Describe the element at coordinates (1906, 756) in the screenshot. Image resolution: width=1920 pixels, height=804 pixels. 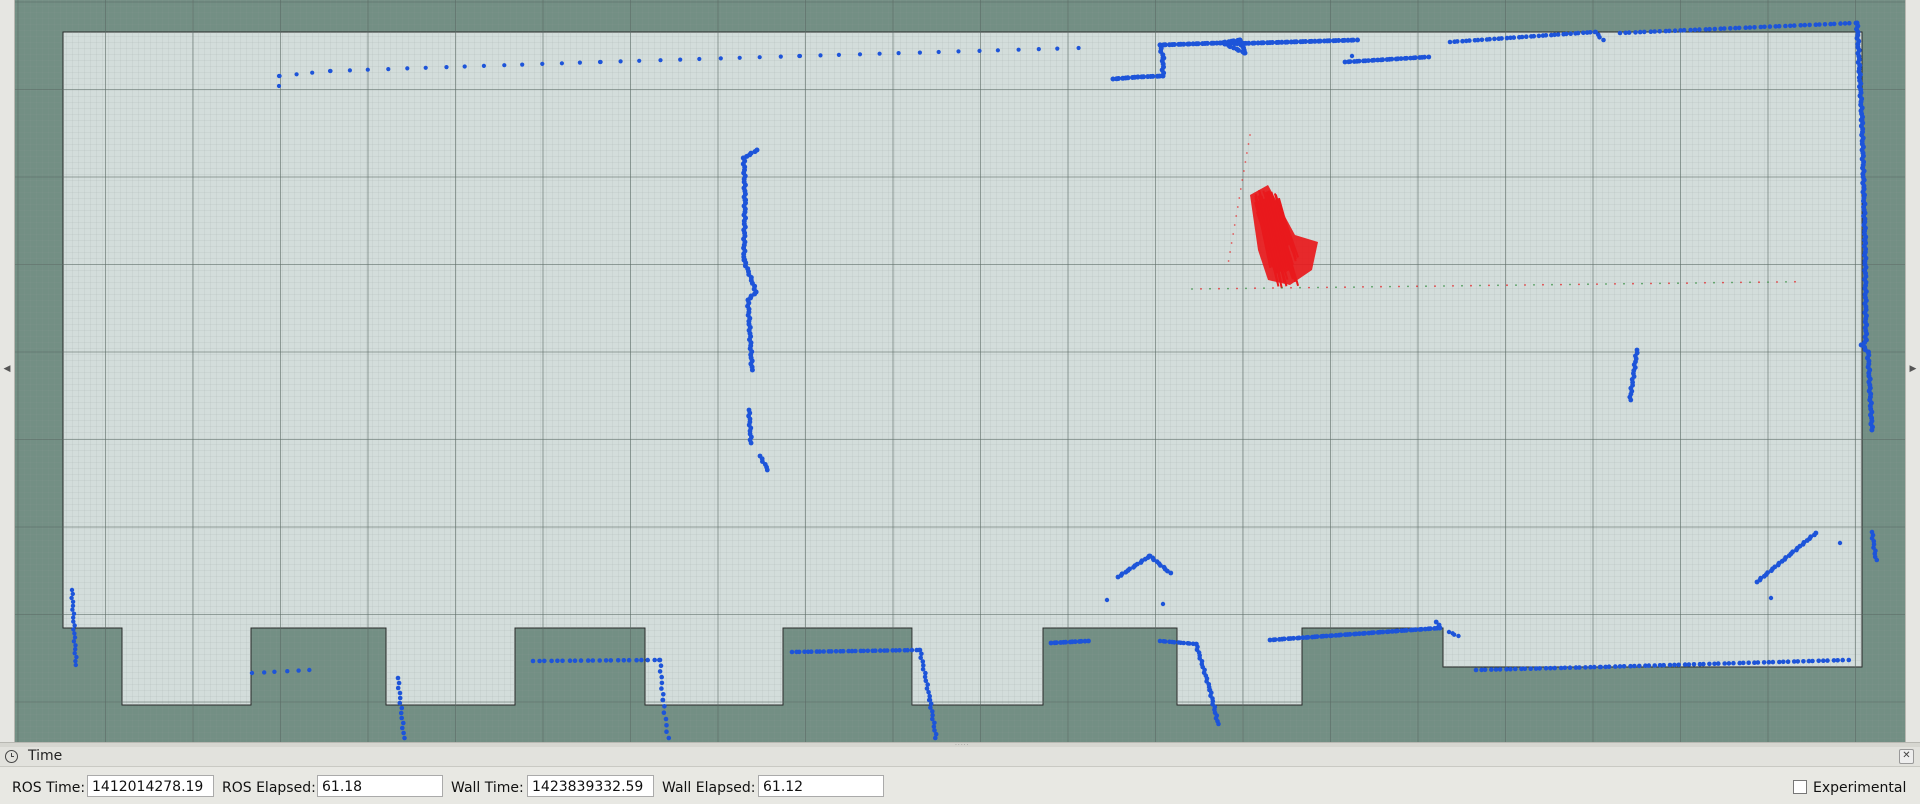
I see `close-panel-button: ✕` at that location.